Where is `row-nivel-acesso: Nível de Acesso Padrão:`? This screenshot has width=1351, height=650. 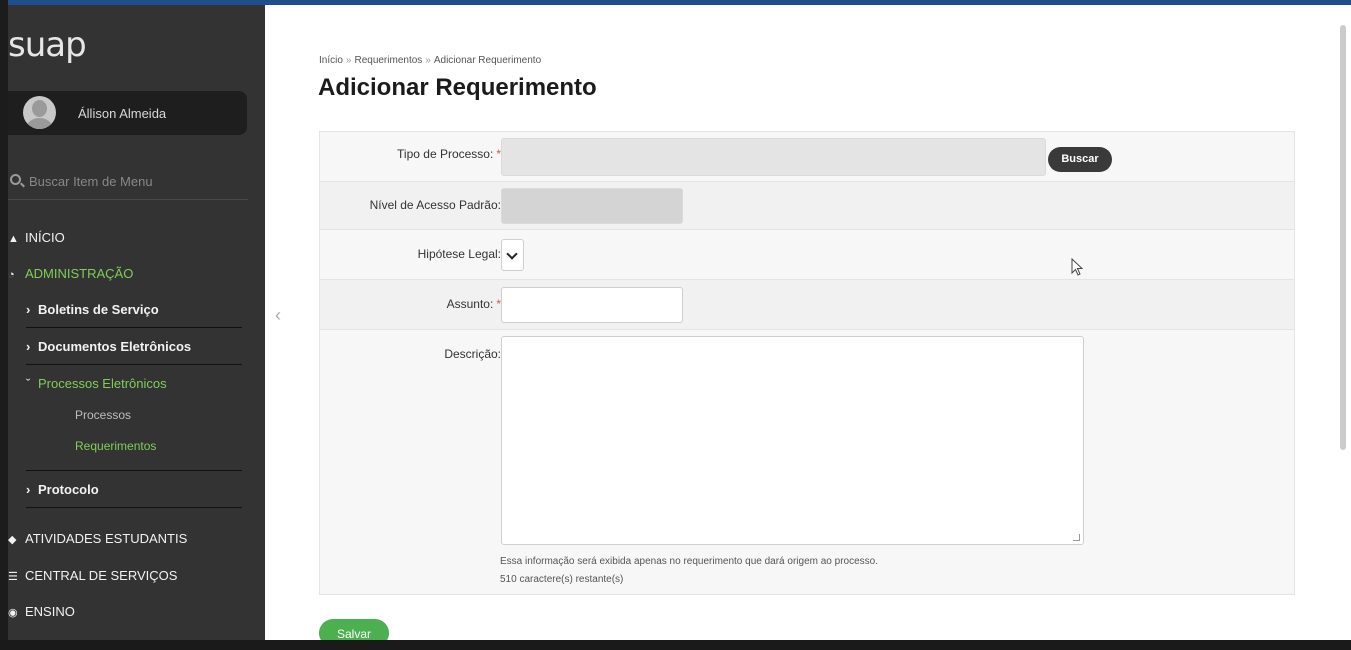 row-nivel-acesso: Nível de Acesso Padrão: is located at coordinates (807, 206).